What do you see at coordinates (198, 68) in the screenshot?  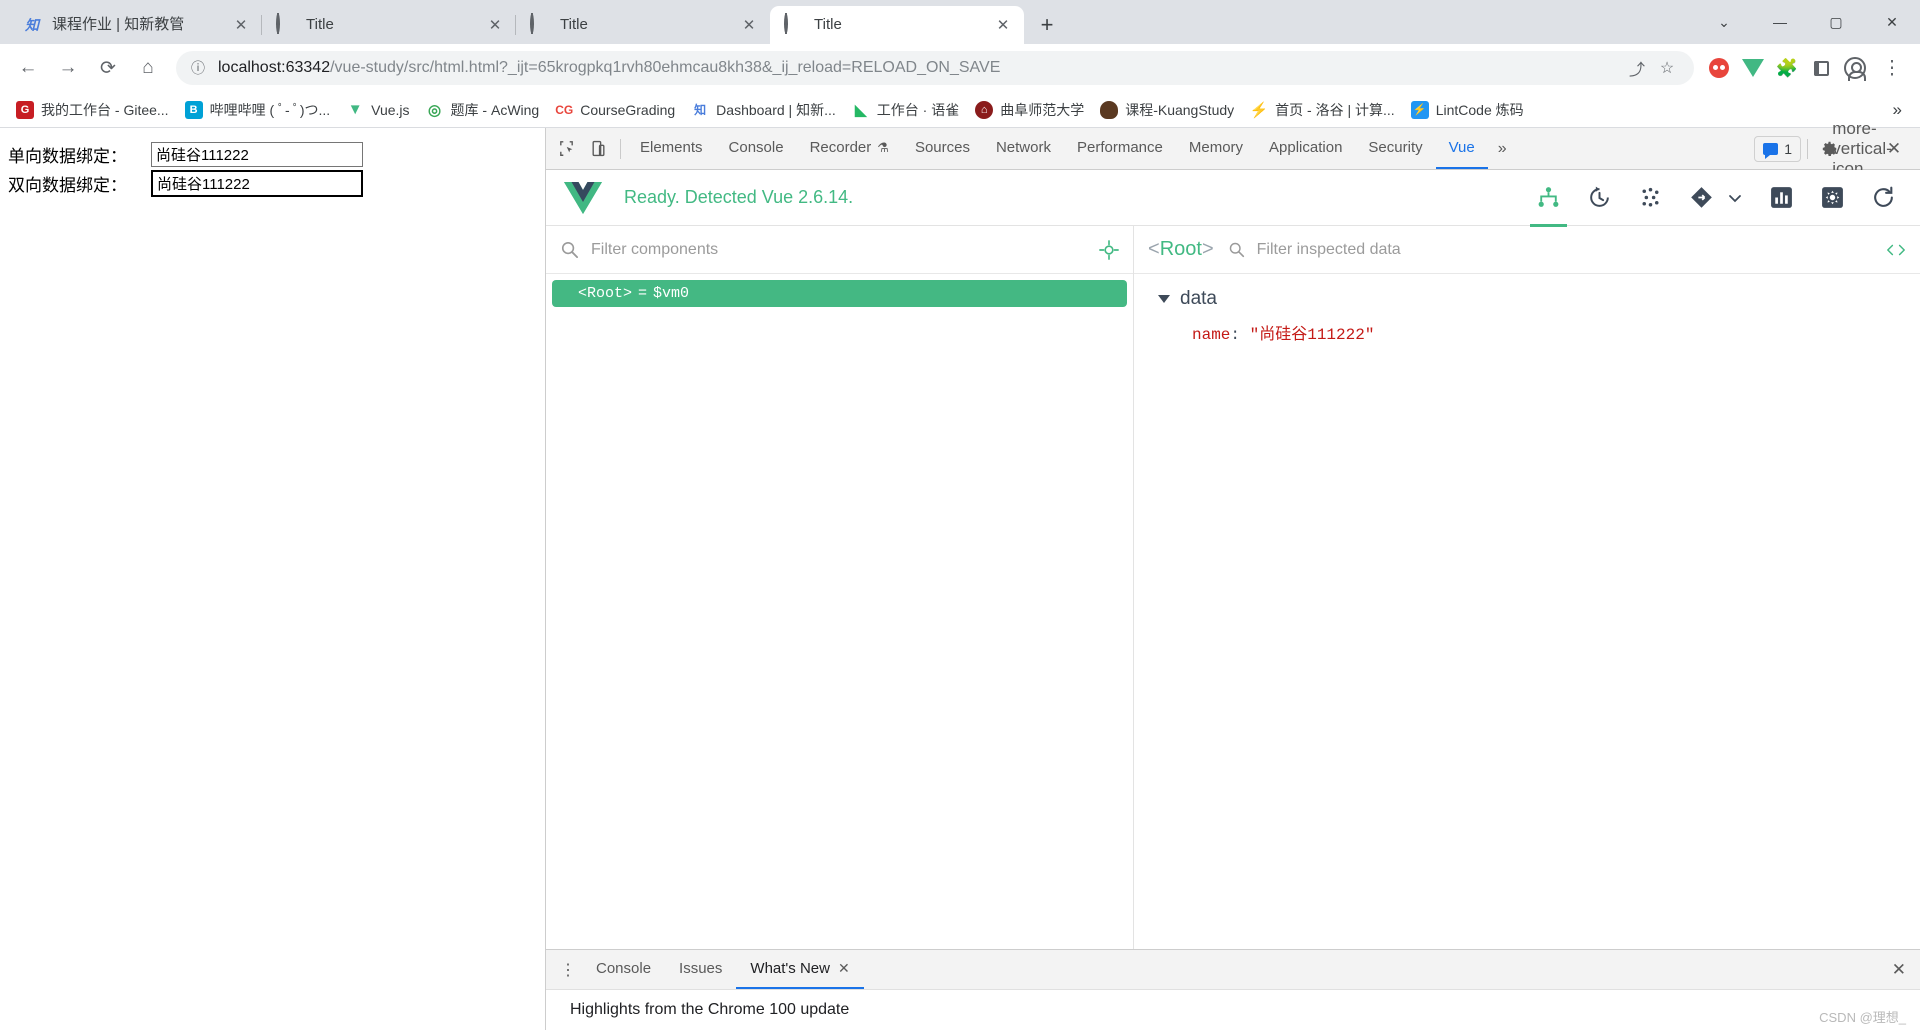 I see `info-circle-icon: ⓘ` at bounding box center [198, 68].